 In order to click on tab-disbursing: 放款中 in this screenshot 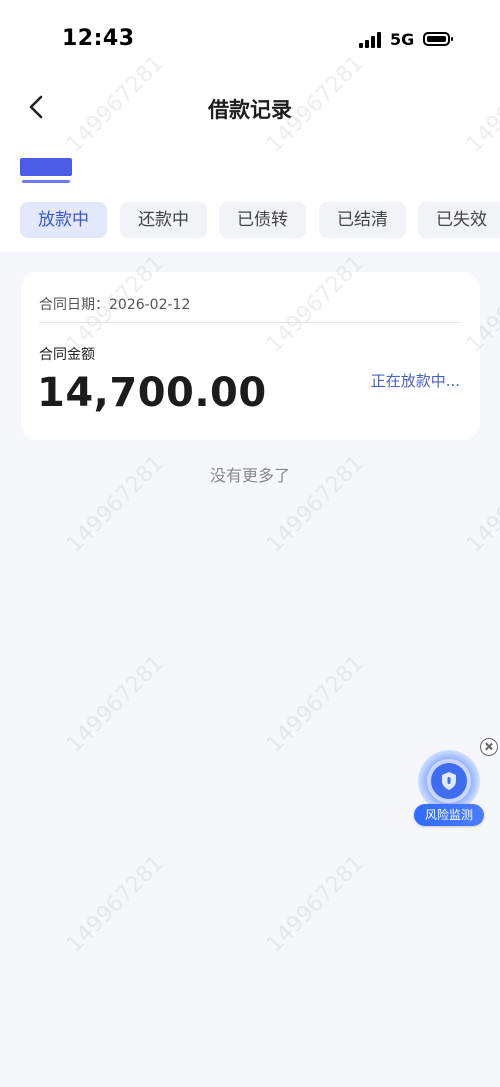, I will do `click(63, 220)`.